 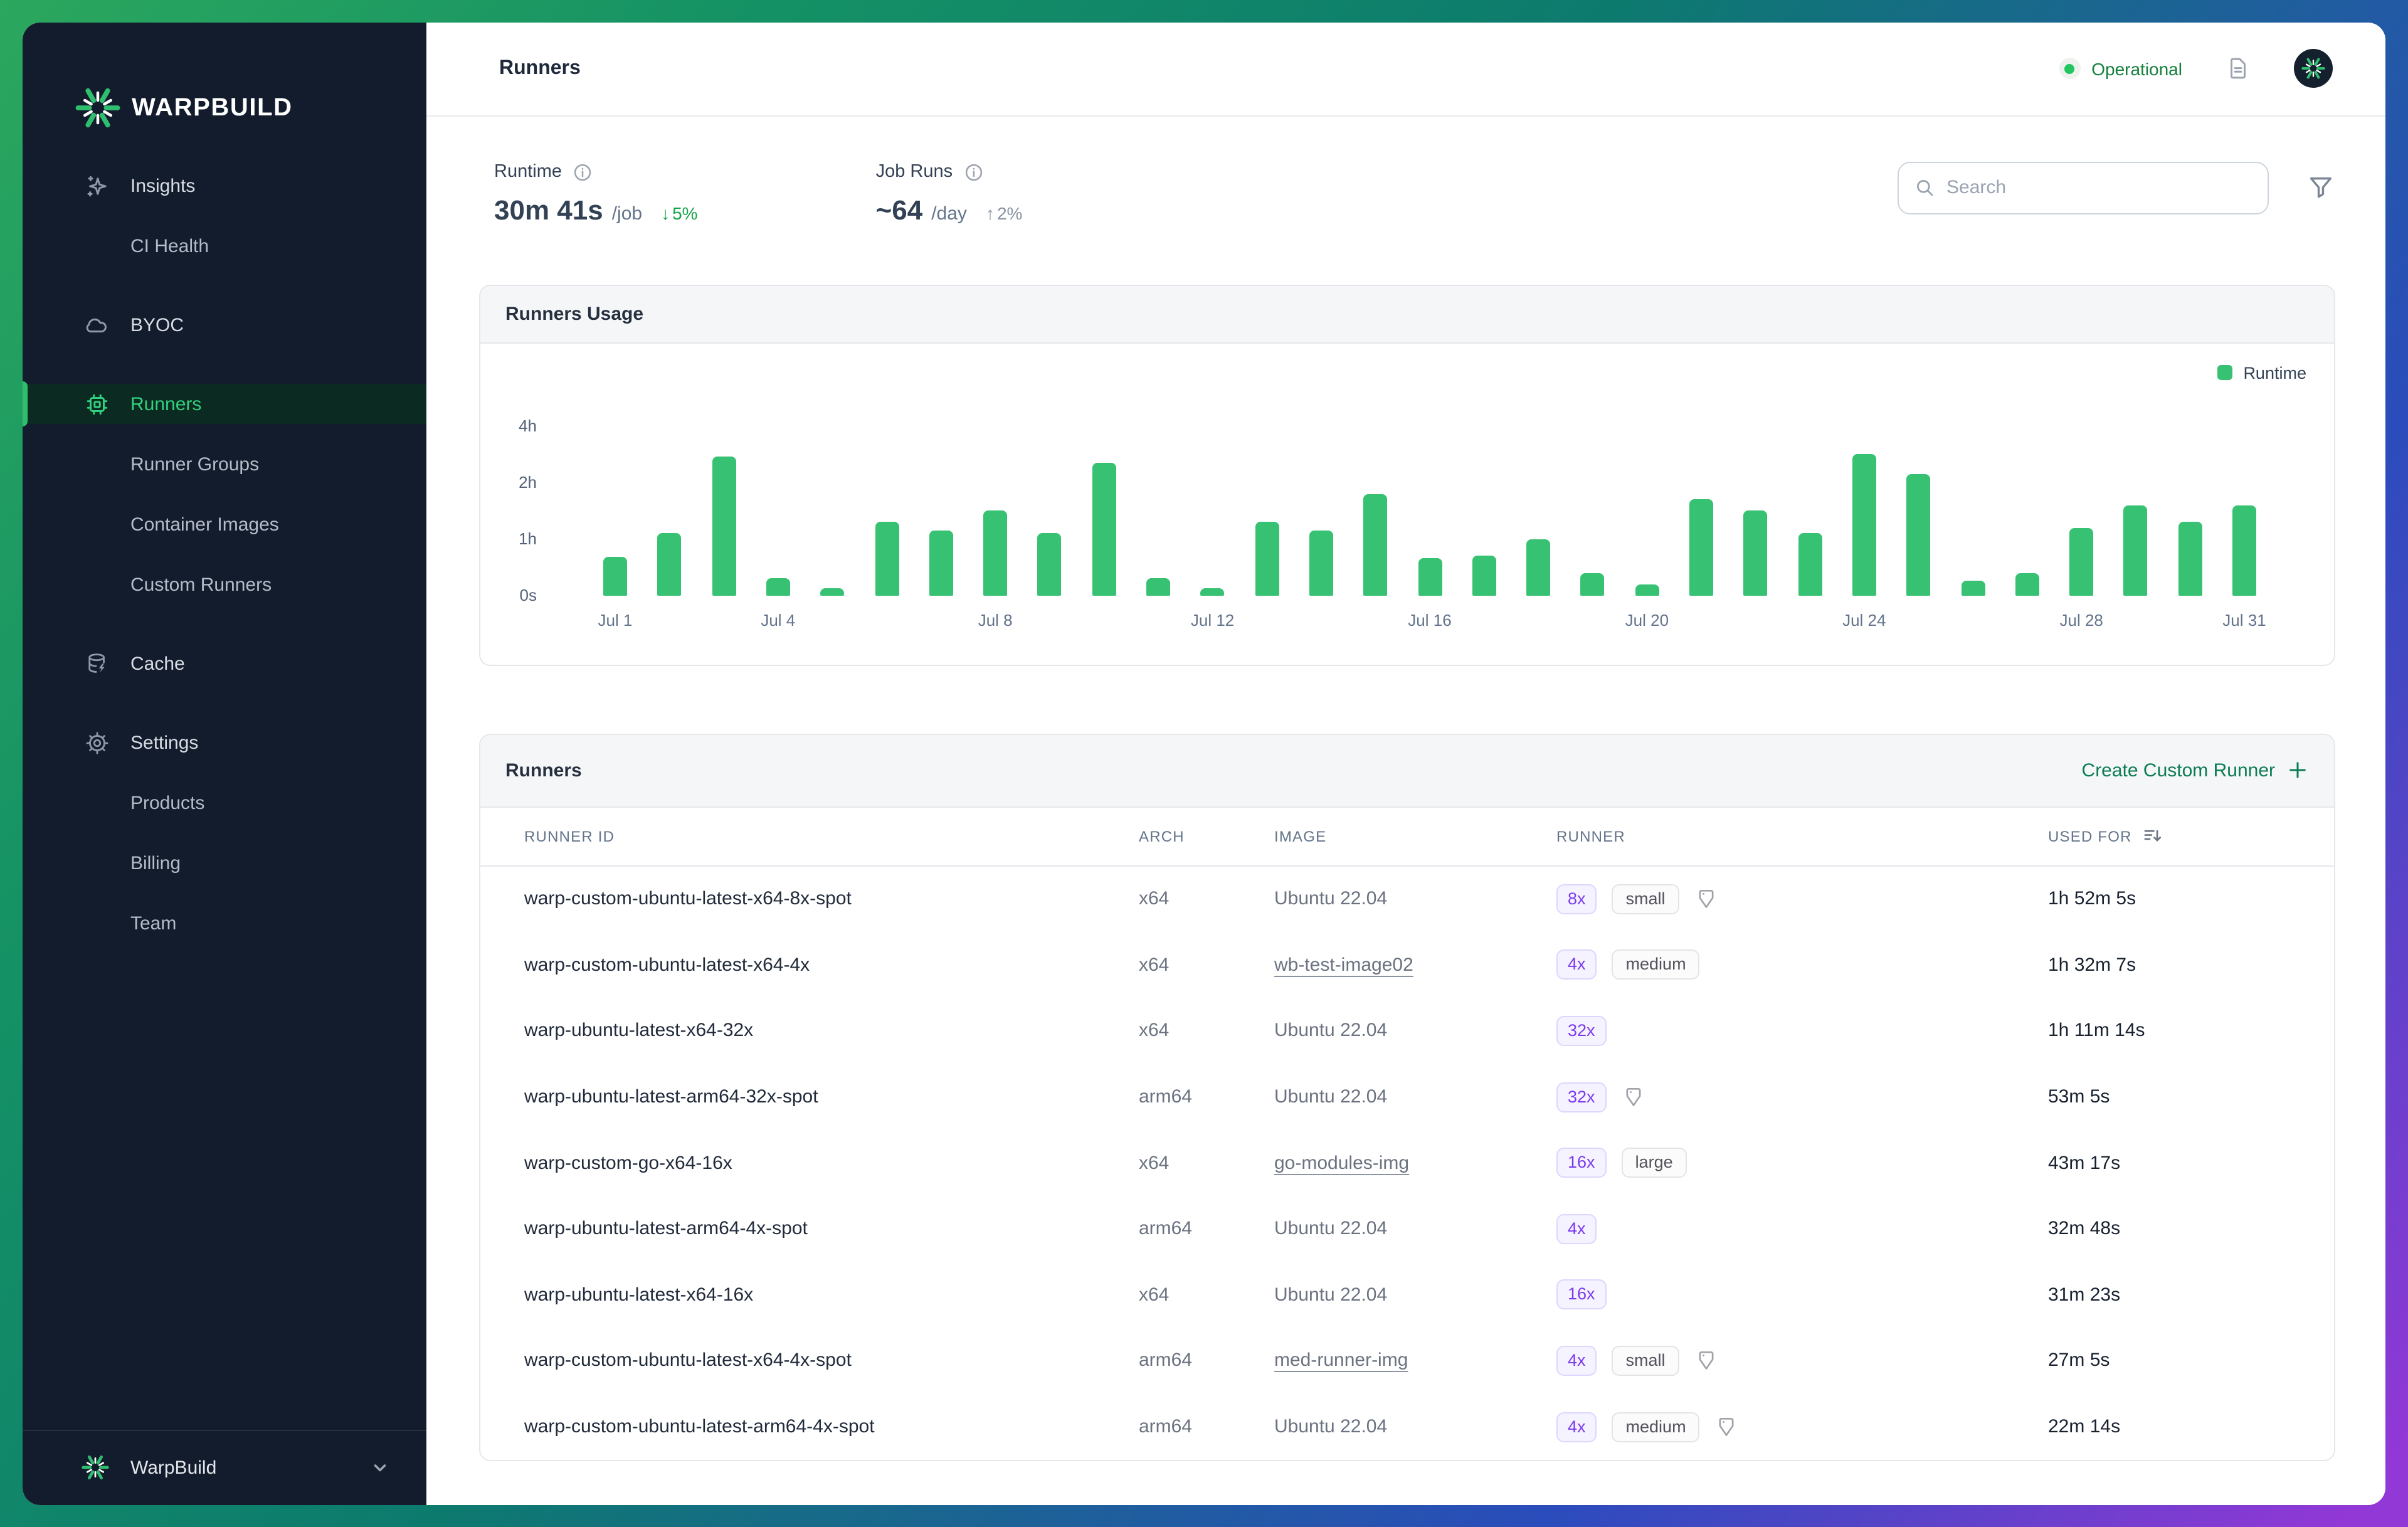 I want to click on page-title: Runners, so click(x=540, y=68).